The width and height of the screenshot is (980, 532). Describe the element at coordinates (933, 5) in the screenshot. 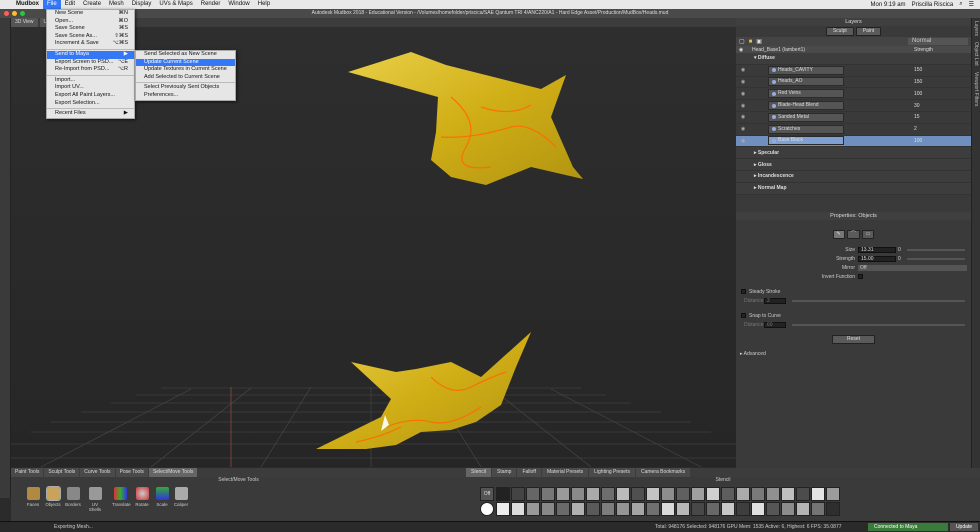

I see `user-name: Priscilla Riscica` at that location.